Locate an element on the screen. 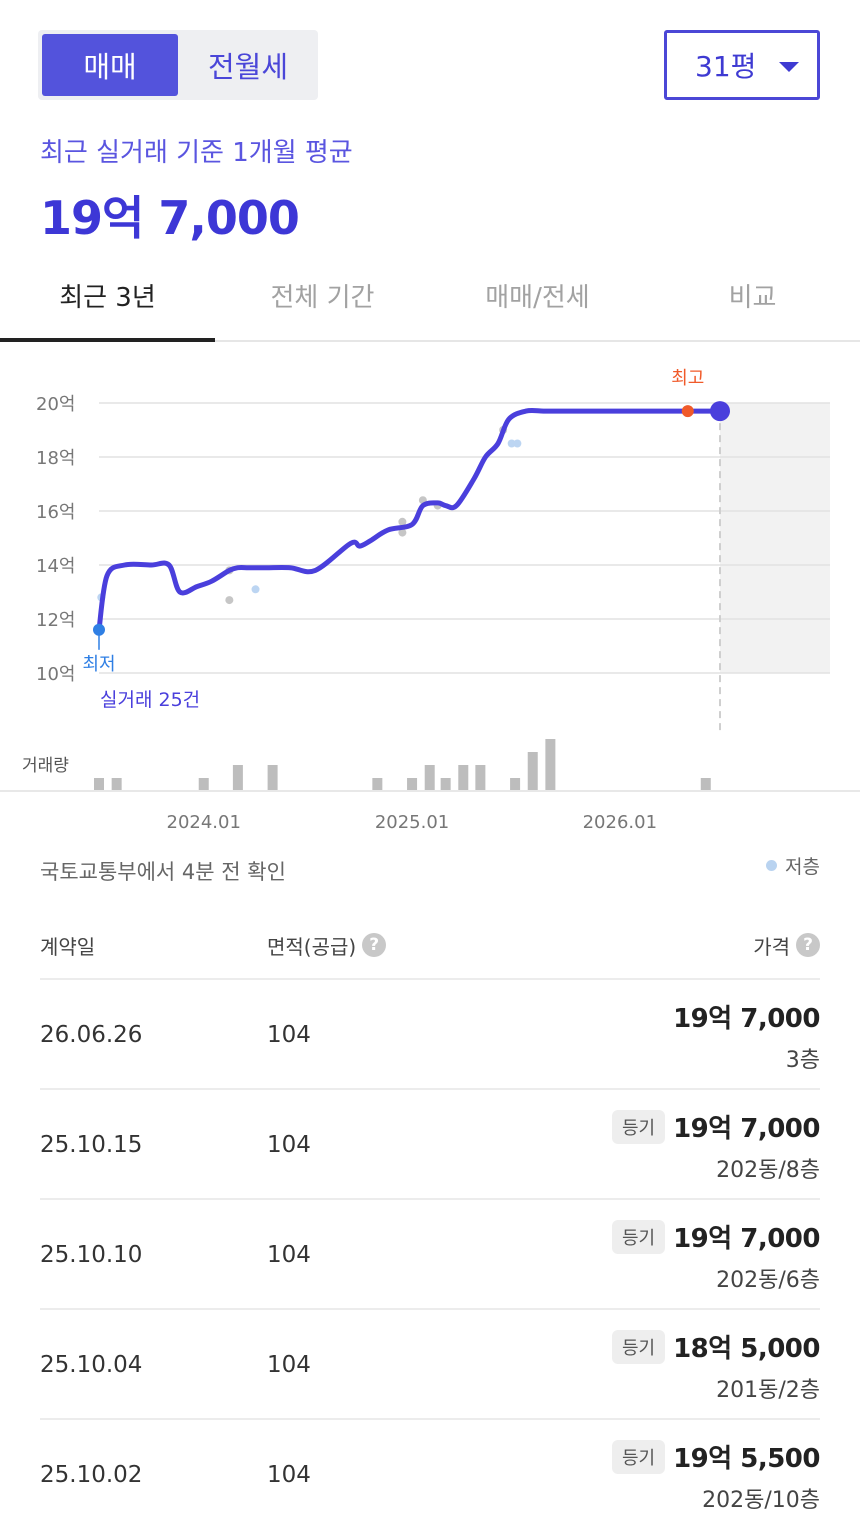 The image size is (860, 1530). legend-label-low-floor: 저층 is located at coordinates (802, 867).